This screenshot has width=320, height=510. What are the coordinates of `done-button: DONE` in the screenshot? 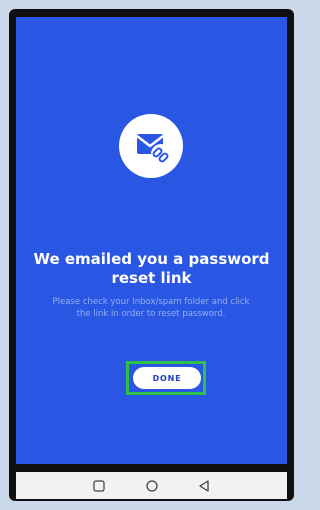 It's located at (167, 378).